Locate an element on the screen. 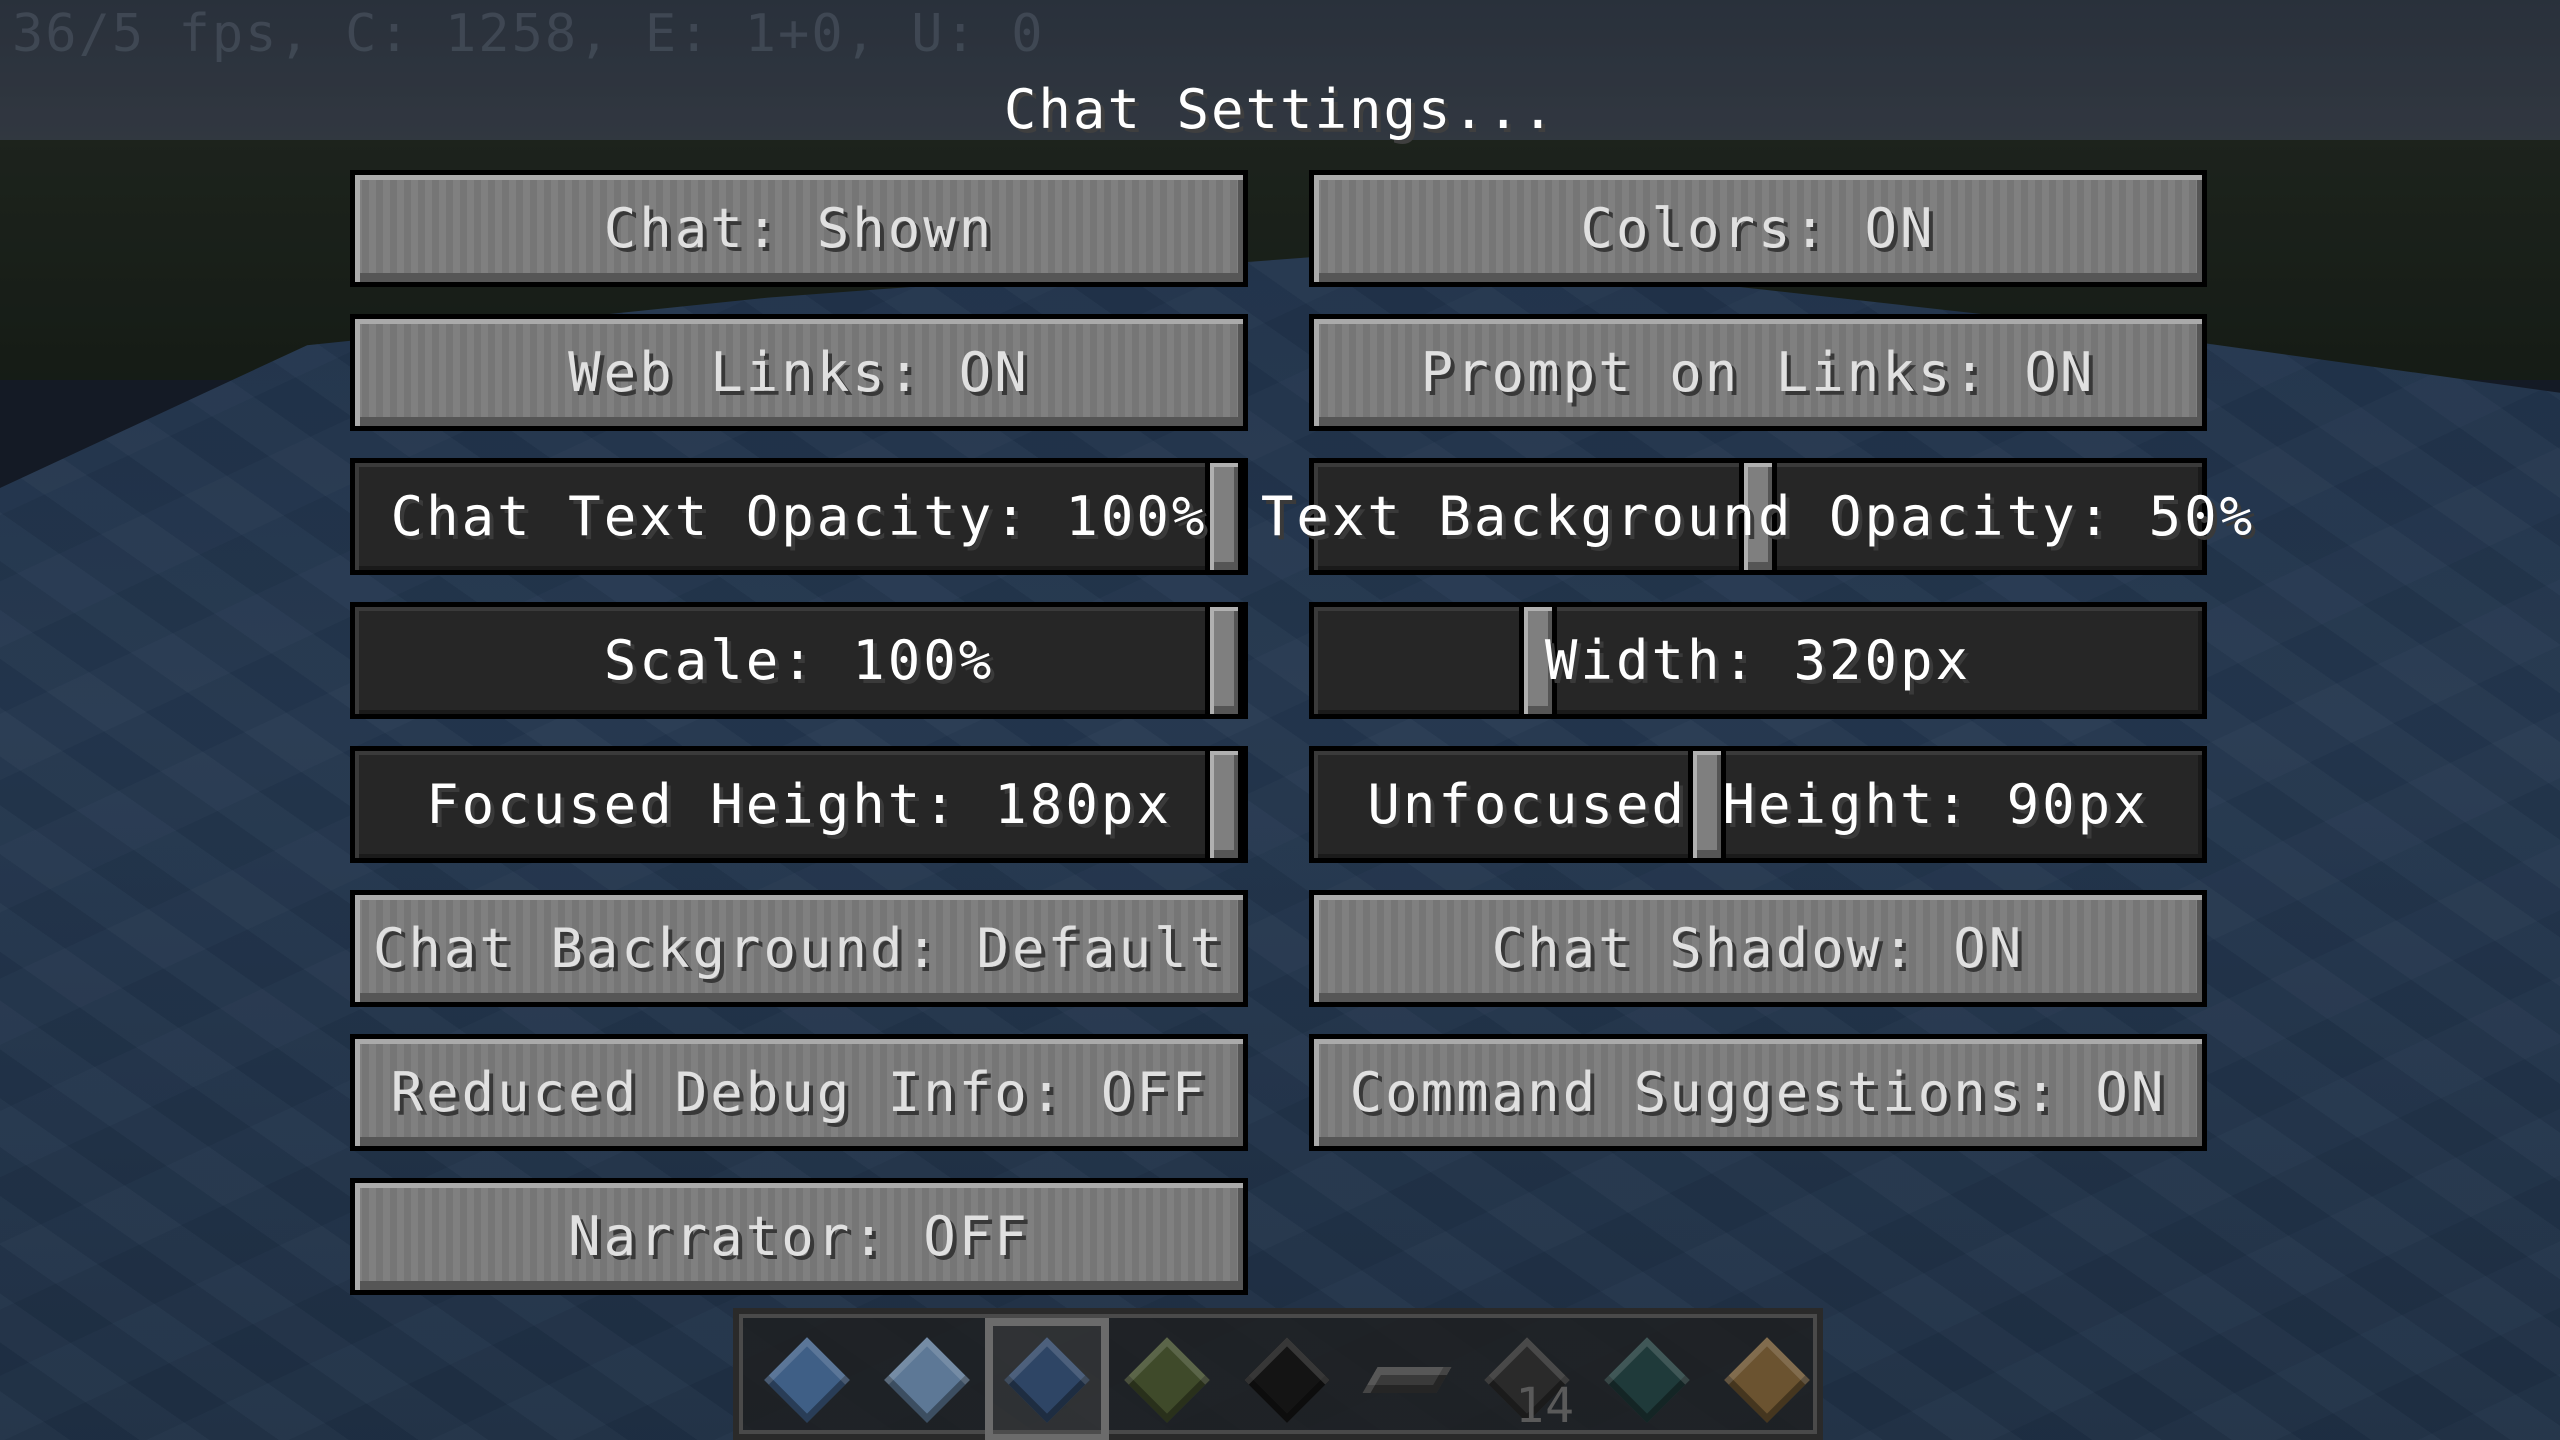 The image size is (2560, 1440). scale-label: Scale: 100% is located at coordinates (799, 660).